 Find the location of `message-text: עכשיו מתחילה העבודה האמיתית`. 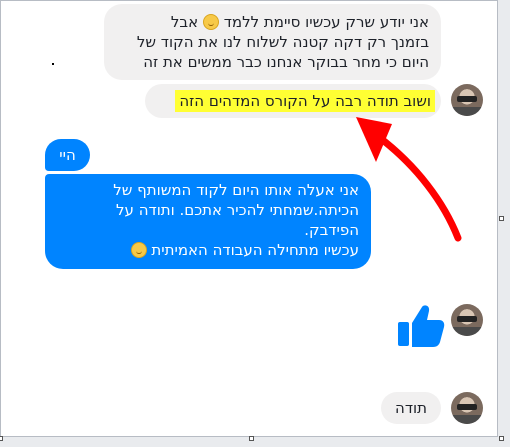

message-text: עכשיו מתחילה העבודה האמיתית is located at coordinates (255, 250).